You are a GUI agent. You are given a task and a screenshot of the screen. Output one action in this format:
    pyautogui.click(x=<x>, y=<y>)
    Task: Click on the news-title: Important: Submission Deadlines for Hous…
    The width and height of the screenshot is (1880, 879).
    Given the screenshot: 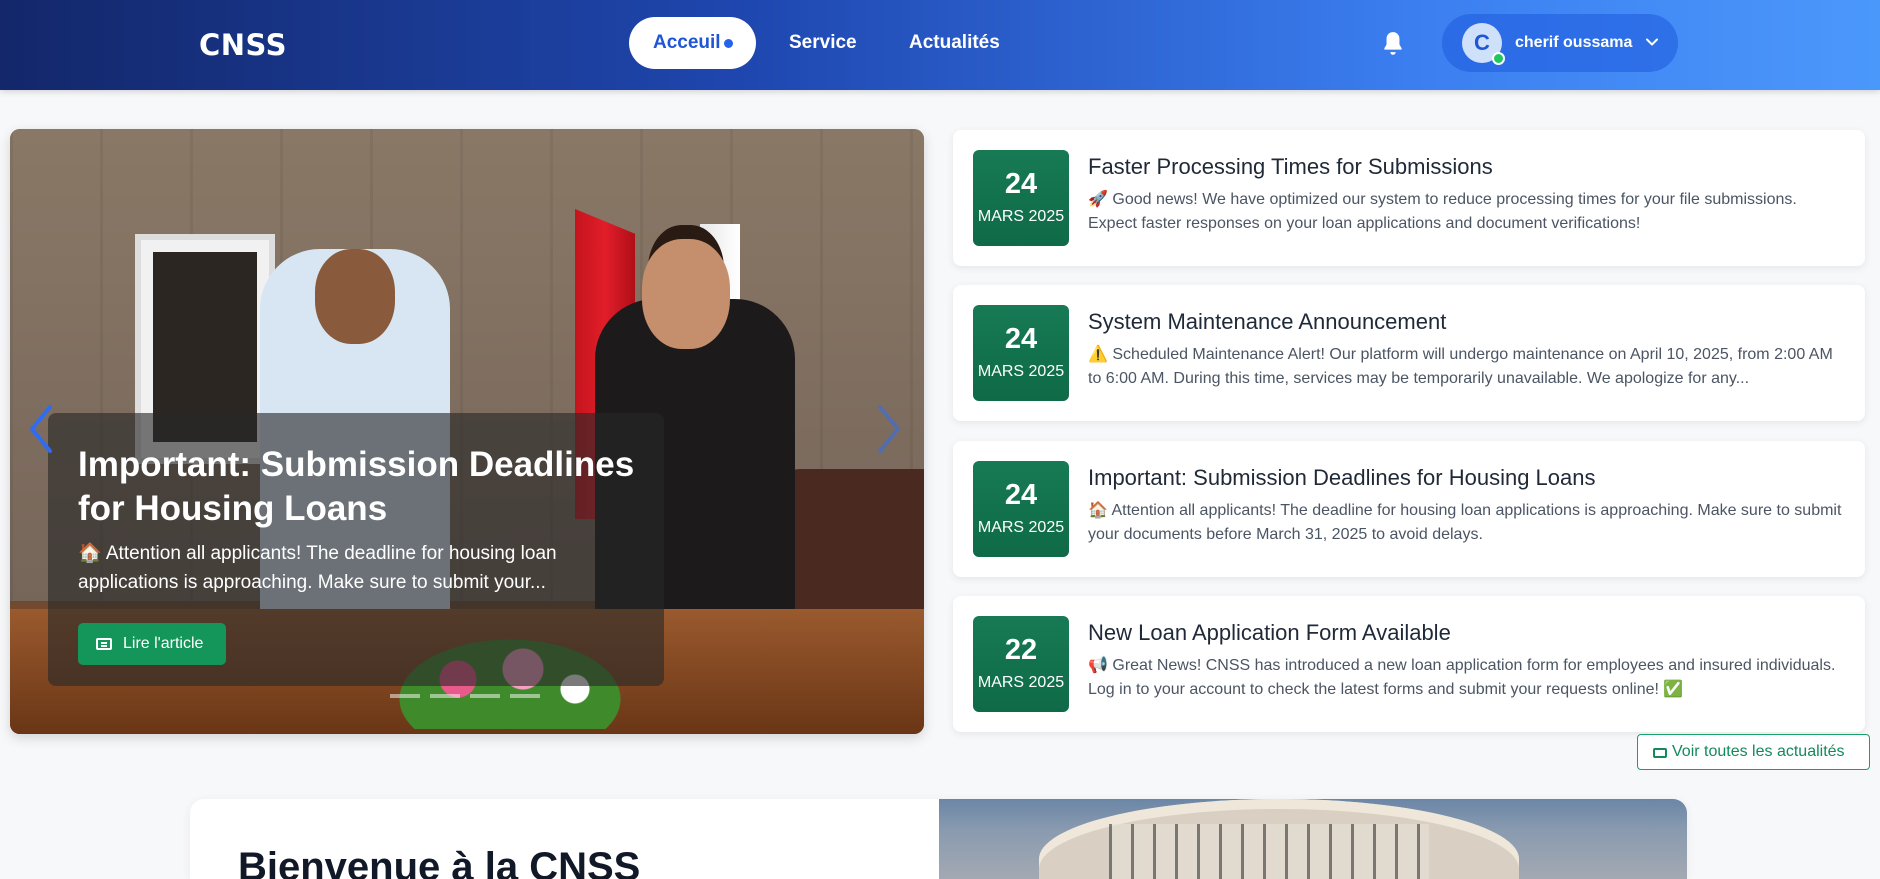 What is the action you would take?
    pyautogui.click(x=1342, y=478)
    